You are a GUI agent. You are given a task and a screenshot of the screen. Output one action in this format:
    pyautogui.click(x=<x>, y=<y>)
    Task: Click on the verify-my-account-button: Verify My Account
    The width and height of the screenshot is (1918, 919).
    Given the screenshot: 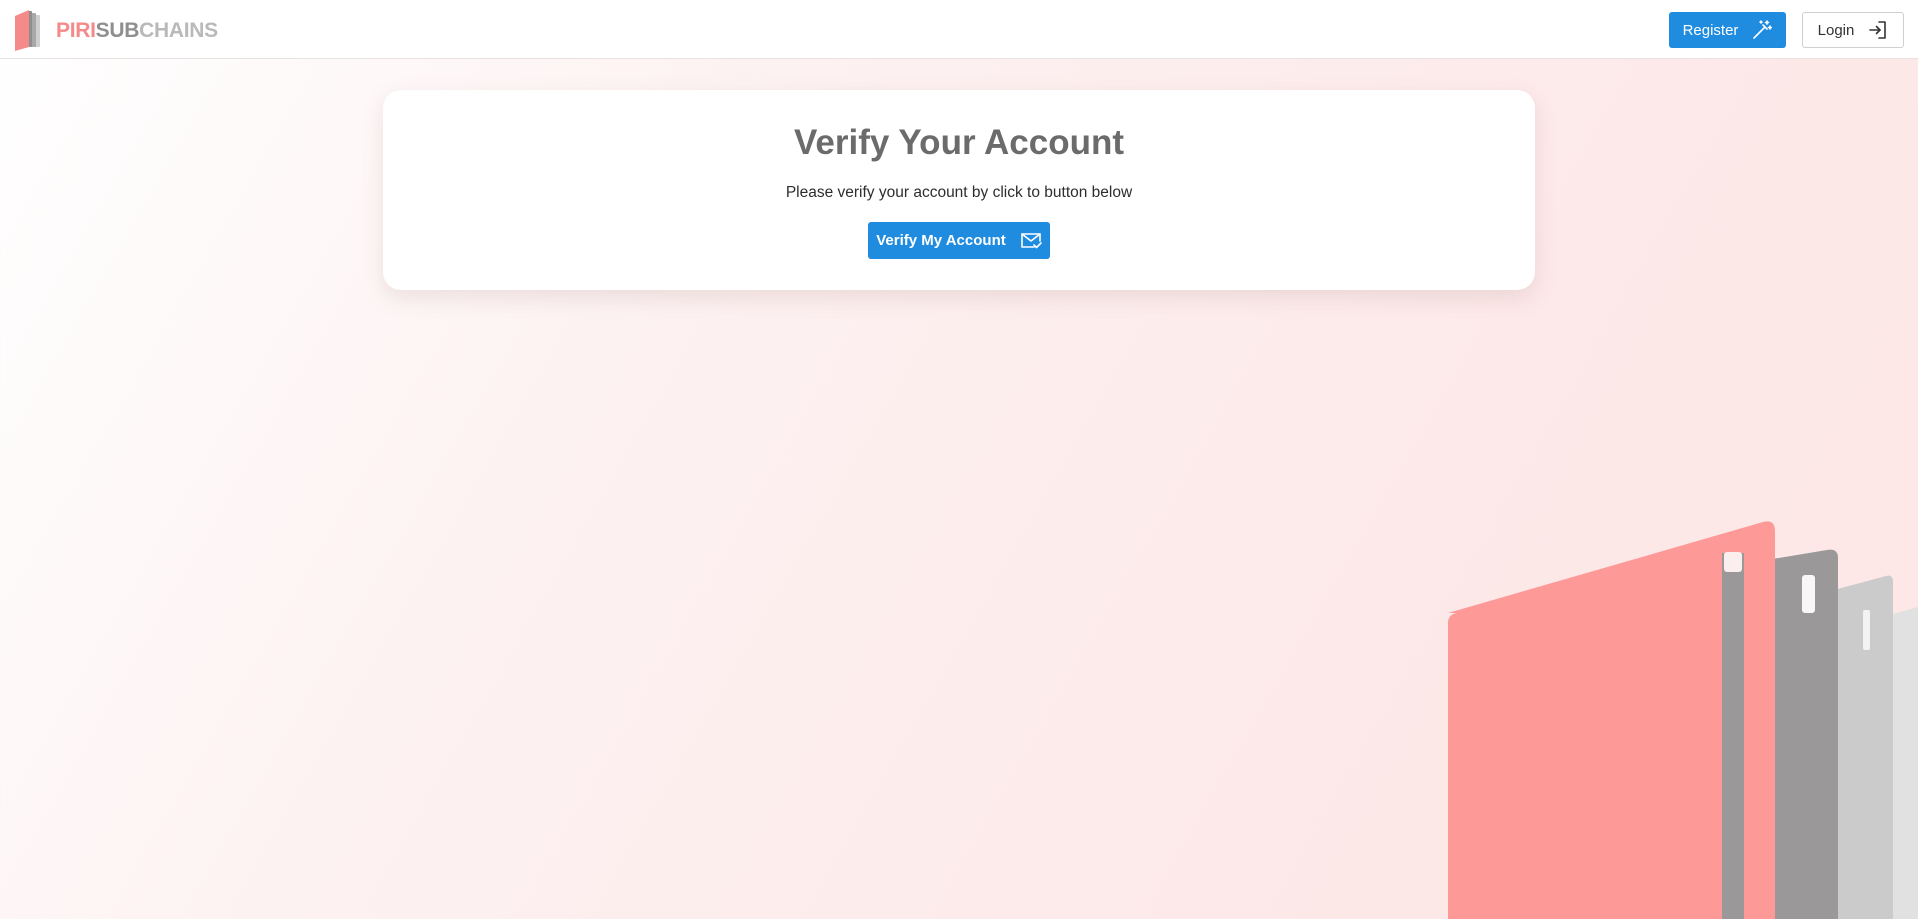 What is the action you would take?
    pyautogui.click(x=959, y=240)
    